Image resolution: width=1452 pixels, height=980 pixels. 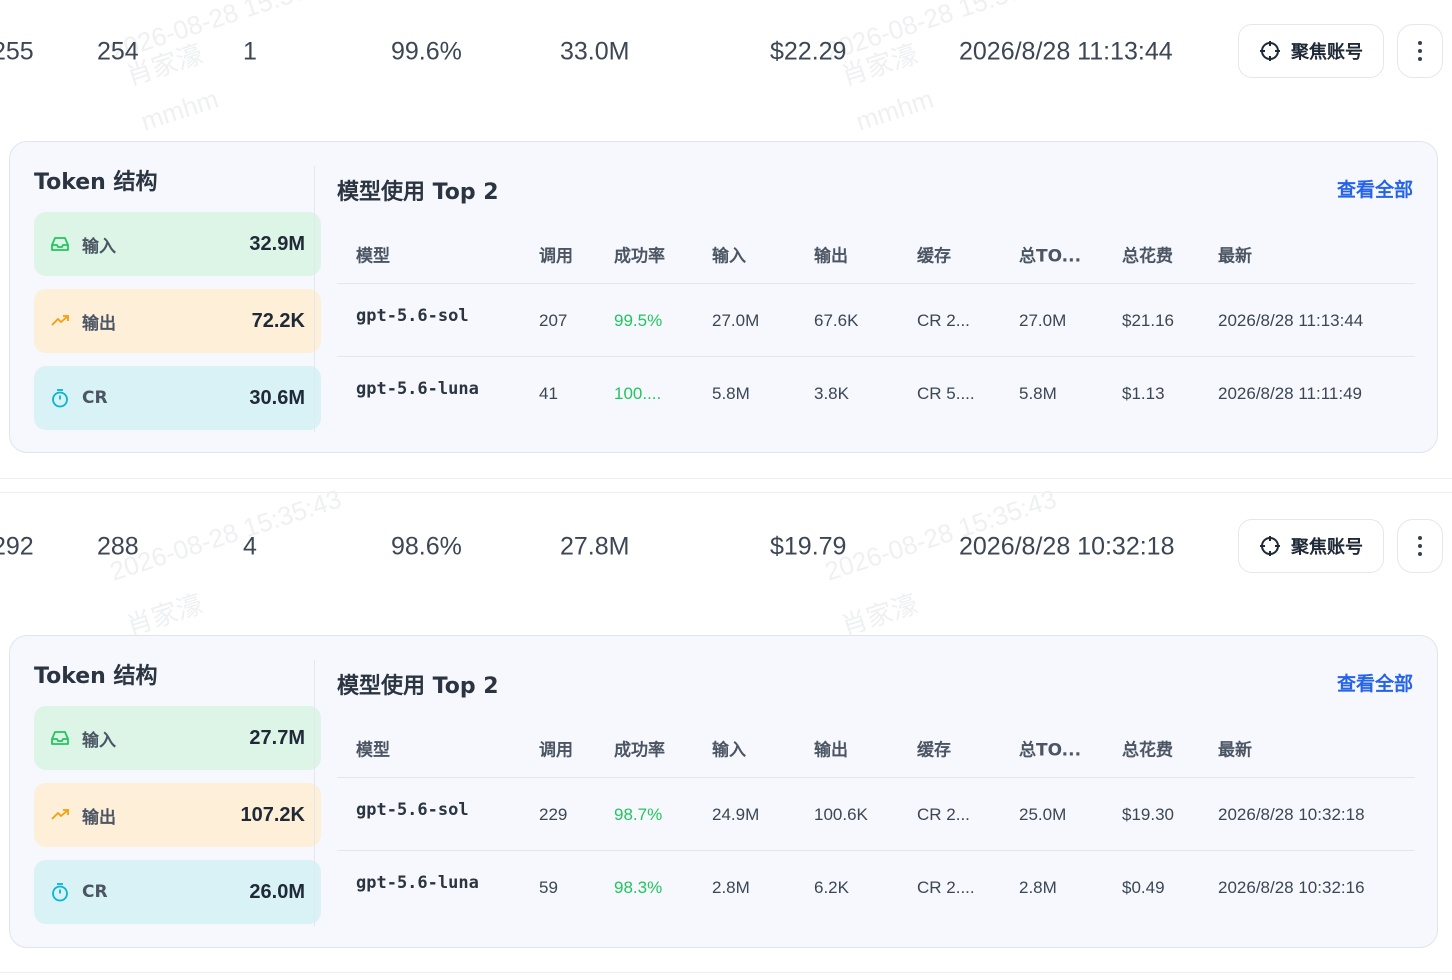 I want to click on latest-time: 2026/8/28 11:13:44, so click(x=1066, y=51).